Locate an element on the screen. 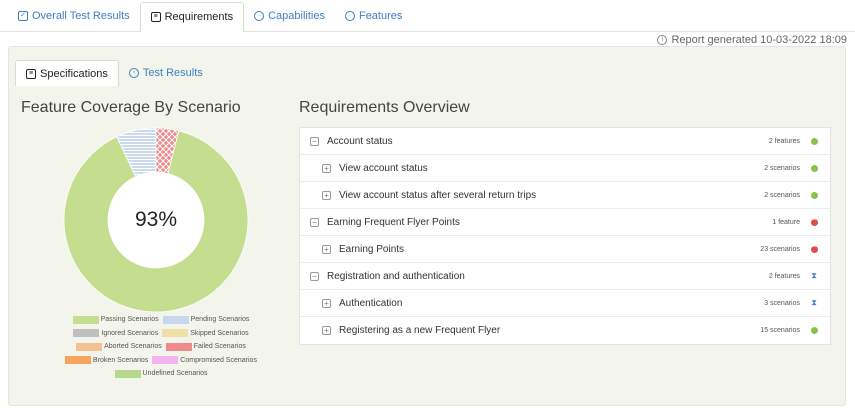 Image resolution: width=855 pixels, height=414 pixels. legend-label: Aborted Scenarios is located at coordinates (133, 347).